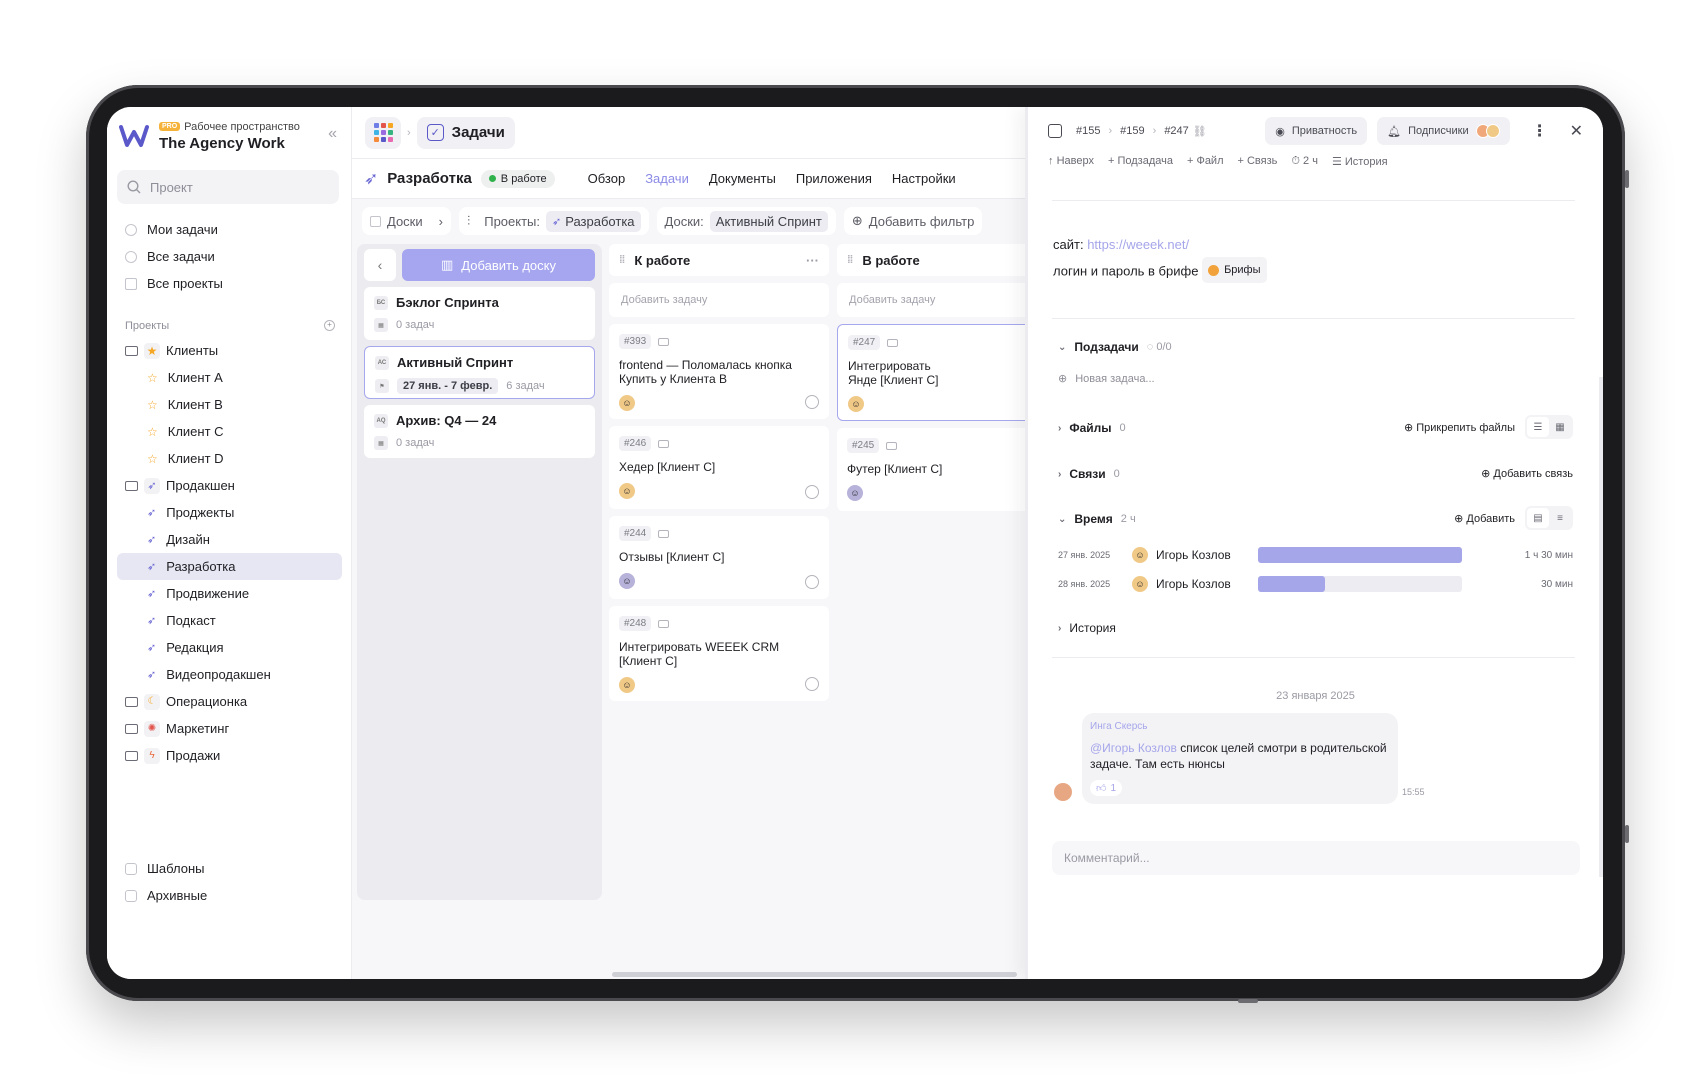 The width and height of the screenshot is (1700, 1080). Describe the element at coordinates (1538, 427) in the screenshot. I see `list-view-icon: ☰` at that location.